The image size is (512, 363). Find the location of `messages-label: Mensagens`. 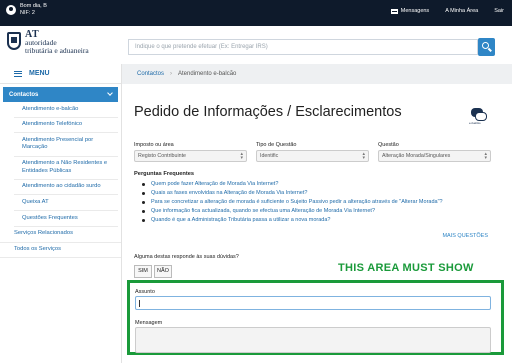

messages-label: Mensagens is located at coordinates (415, 11).